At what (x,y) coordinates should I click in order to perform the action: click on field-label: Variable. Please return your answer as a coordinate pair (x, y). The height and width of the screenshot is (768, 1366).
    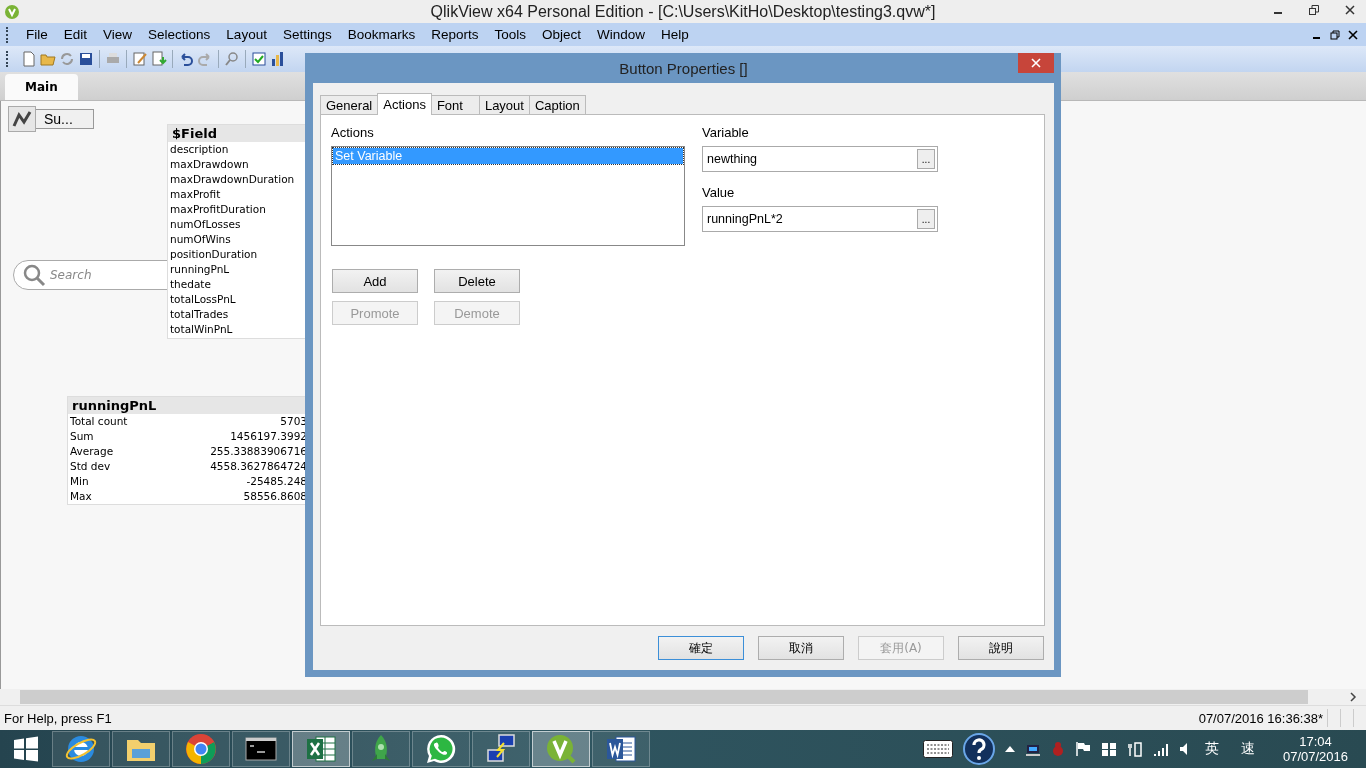
    Looking at the image, I should click on (726, 132).